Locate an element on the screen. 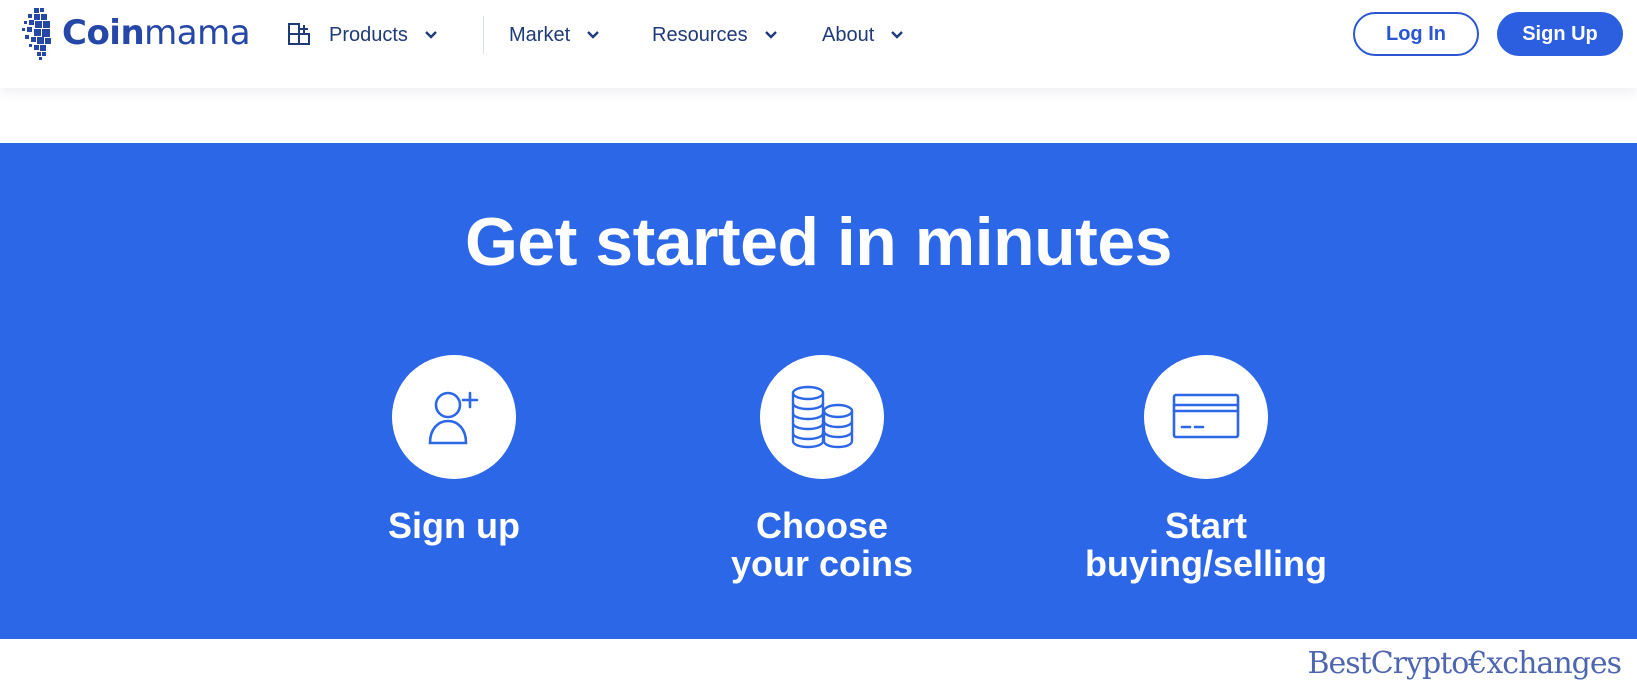  nav-products: Products is located at coordinates (362, 35).